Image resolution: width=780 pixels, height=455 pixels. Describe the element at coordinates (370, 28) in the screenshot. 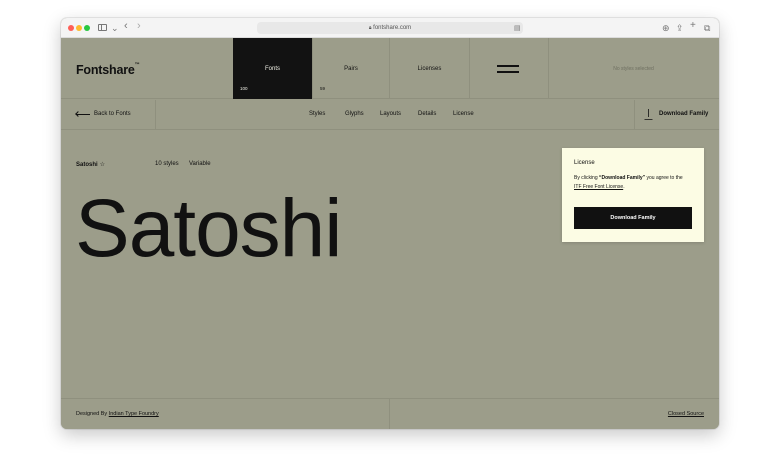

I see `lock-icon: 🔒︎` at that location.